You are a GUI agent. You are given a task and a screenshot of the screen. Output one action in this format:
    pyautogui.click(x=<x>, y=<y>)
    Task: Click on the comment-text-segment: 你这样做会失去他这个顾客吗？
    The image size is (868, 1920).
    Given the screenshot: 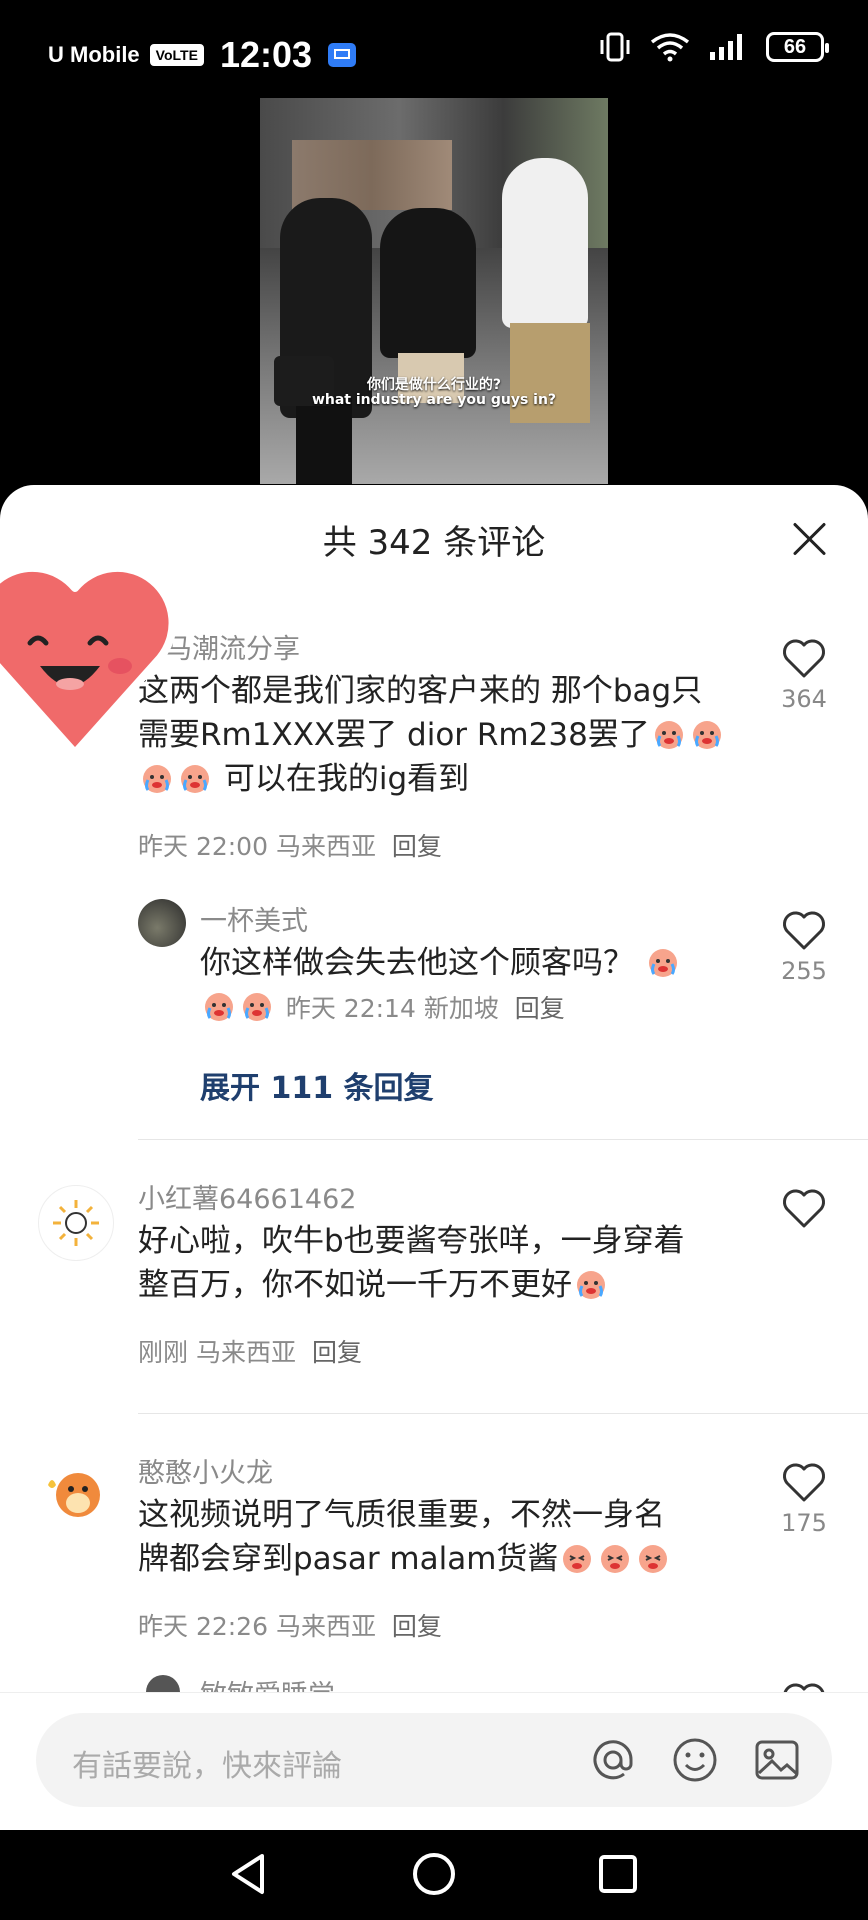 What is the action you would take?
    pyautogui.click(x=417, y=963)
    